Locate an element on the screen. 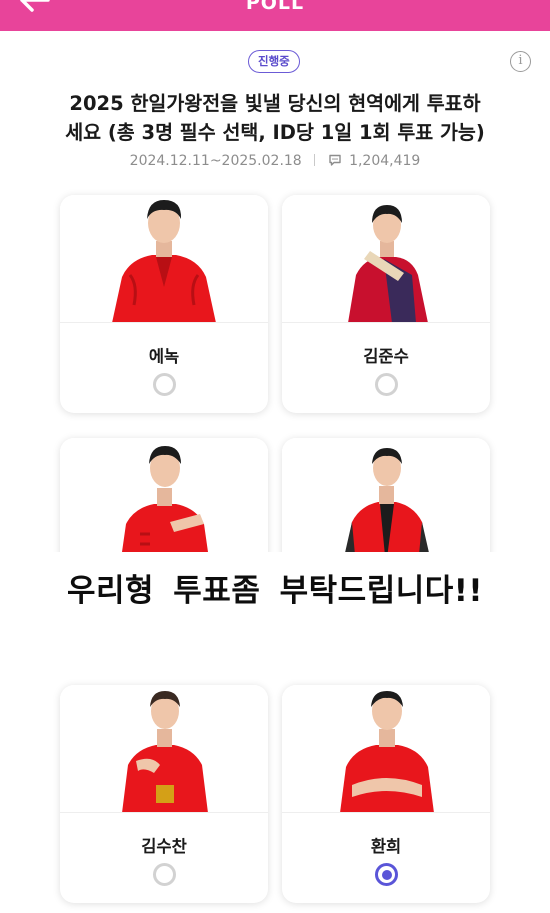 The width and height of the screenshot is (550, 913). candidate-name: 김준수 is located at coordinates (386, 356).